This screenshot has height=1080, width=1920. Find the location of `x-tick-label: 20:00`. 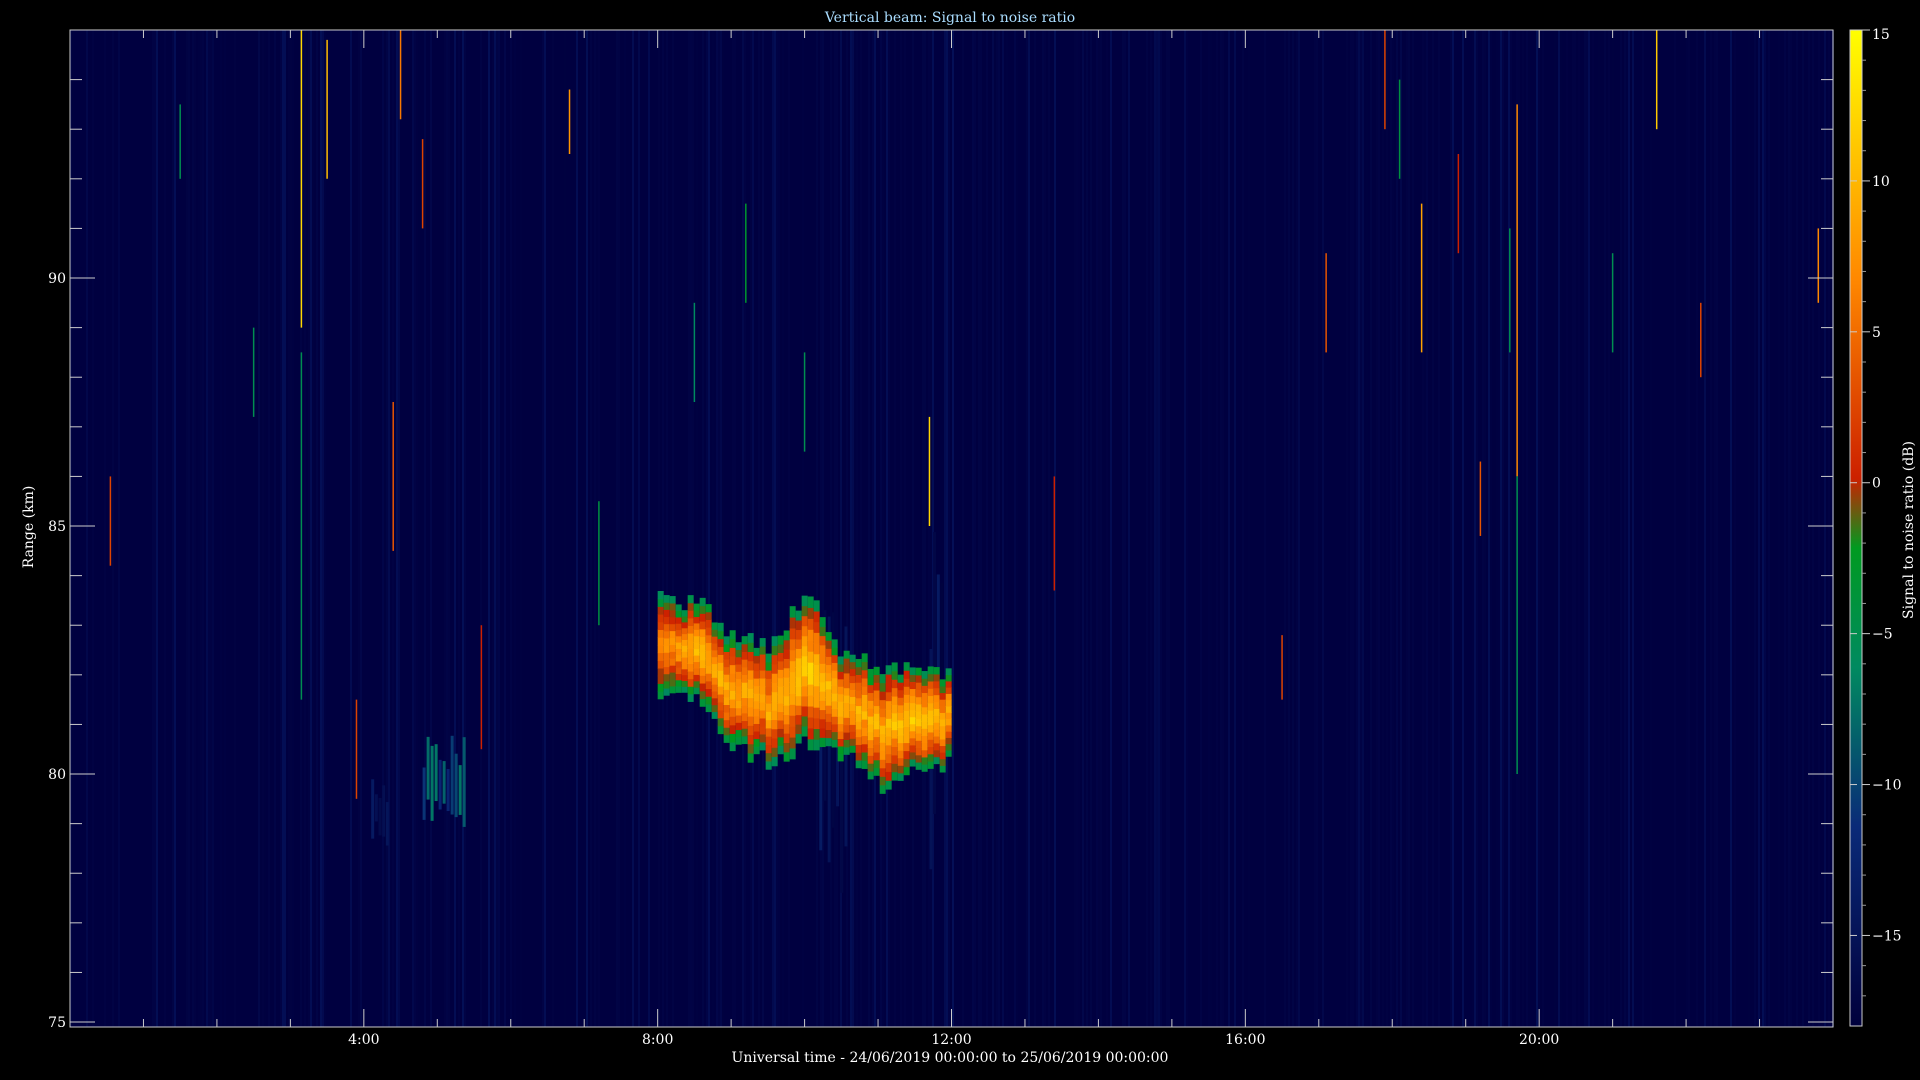

x-tick-label: 20:00 is located at coordinates (1539, 1040).